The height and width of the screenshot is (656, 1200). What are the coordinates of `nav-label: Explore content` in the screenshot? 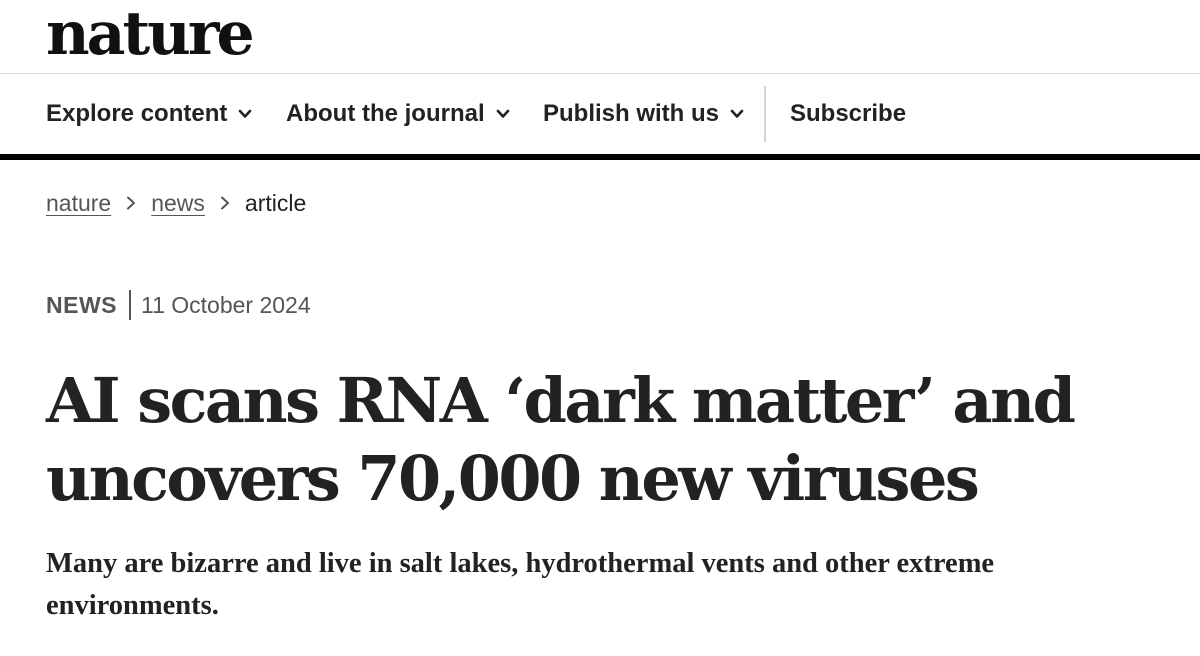 It's located at (137, 113).